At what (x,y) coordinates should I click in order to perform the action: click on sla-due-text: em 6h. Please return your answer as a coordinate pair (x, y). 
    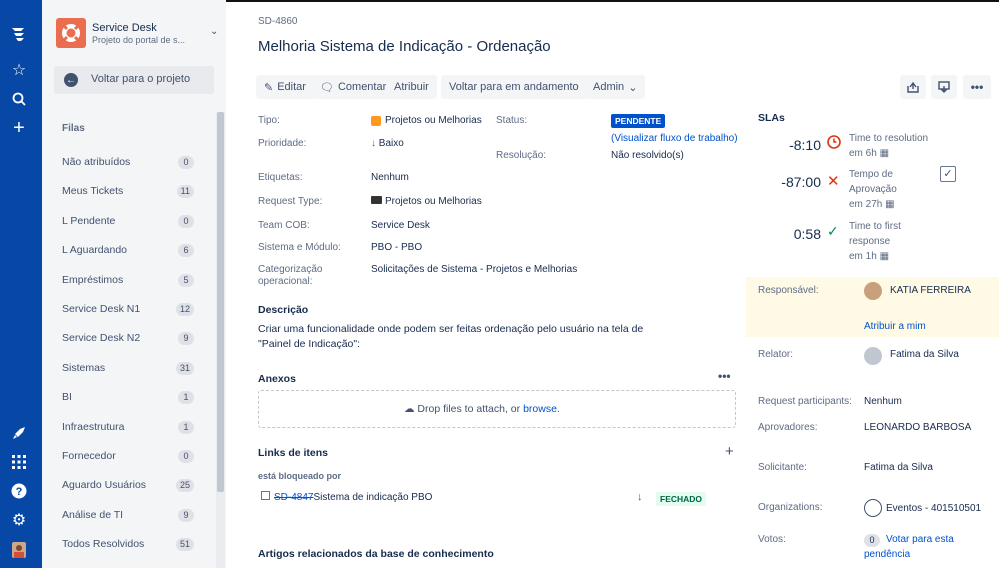
    Looking at the image, I should click on (863, 153).